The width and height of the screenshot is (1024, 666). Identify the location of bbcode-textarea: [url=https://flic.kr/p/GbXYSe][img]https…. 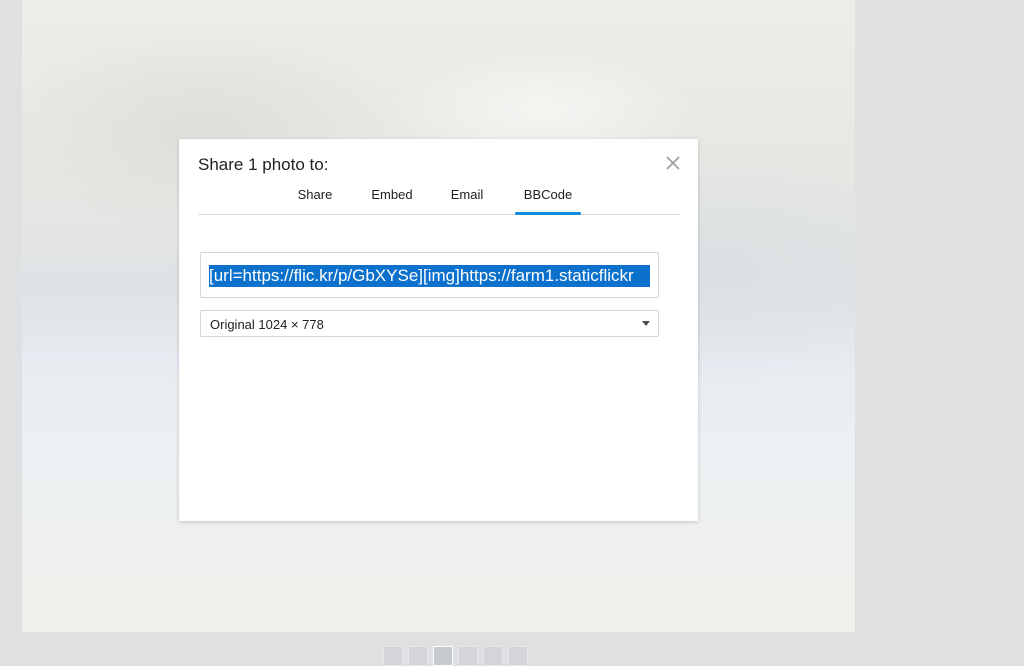
(429, 275).